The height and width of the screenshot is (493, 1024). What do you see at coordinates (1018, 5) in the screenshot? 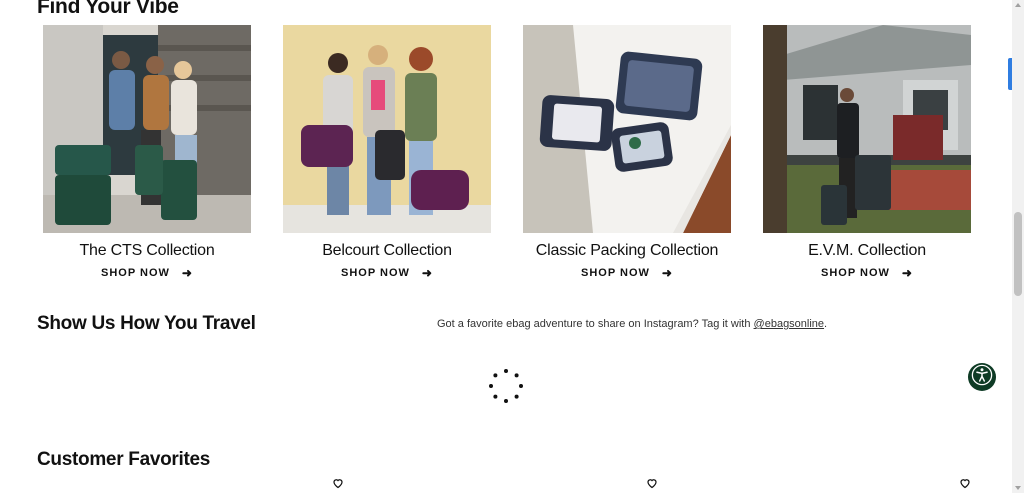
I see `scroll-up-icon` at bounding box center [1018, 5].